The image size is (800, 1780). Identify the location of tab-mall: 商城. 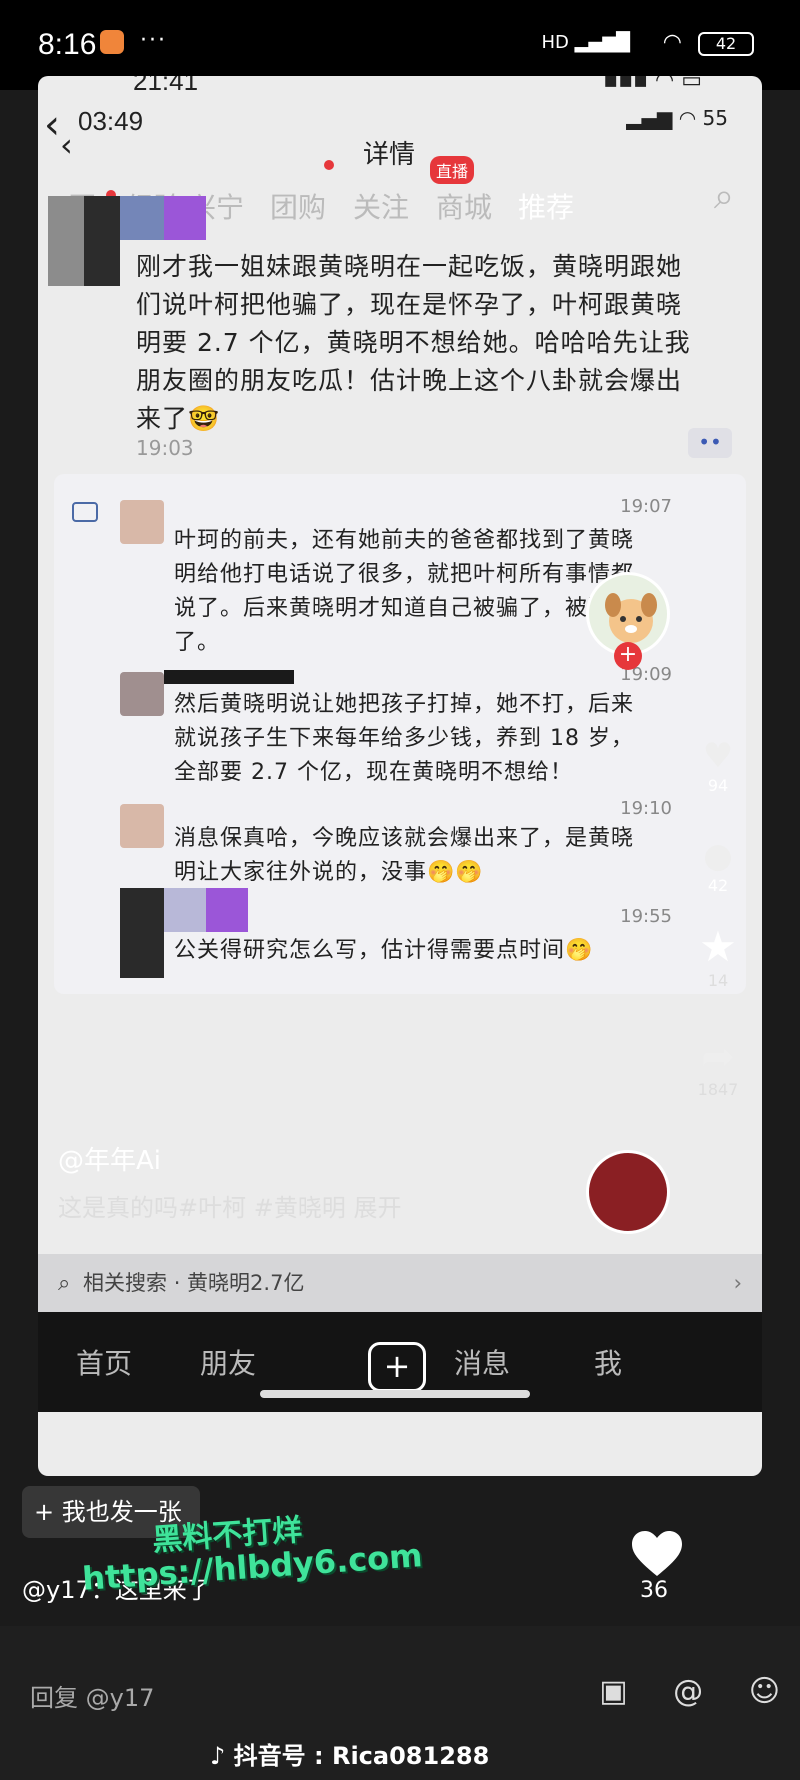
(464, 207).